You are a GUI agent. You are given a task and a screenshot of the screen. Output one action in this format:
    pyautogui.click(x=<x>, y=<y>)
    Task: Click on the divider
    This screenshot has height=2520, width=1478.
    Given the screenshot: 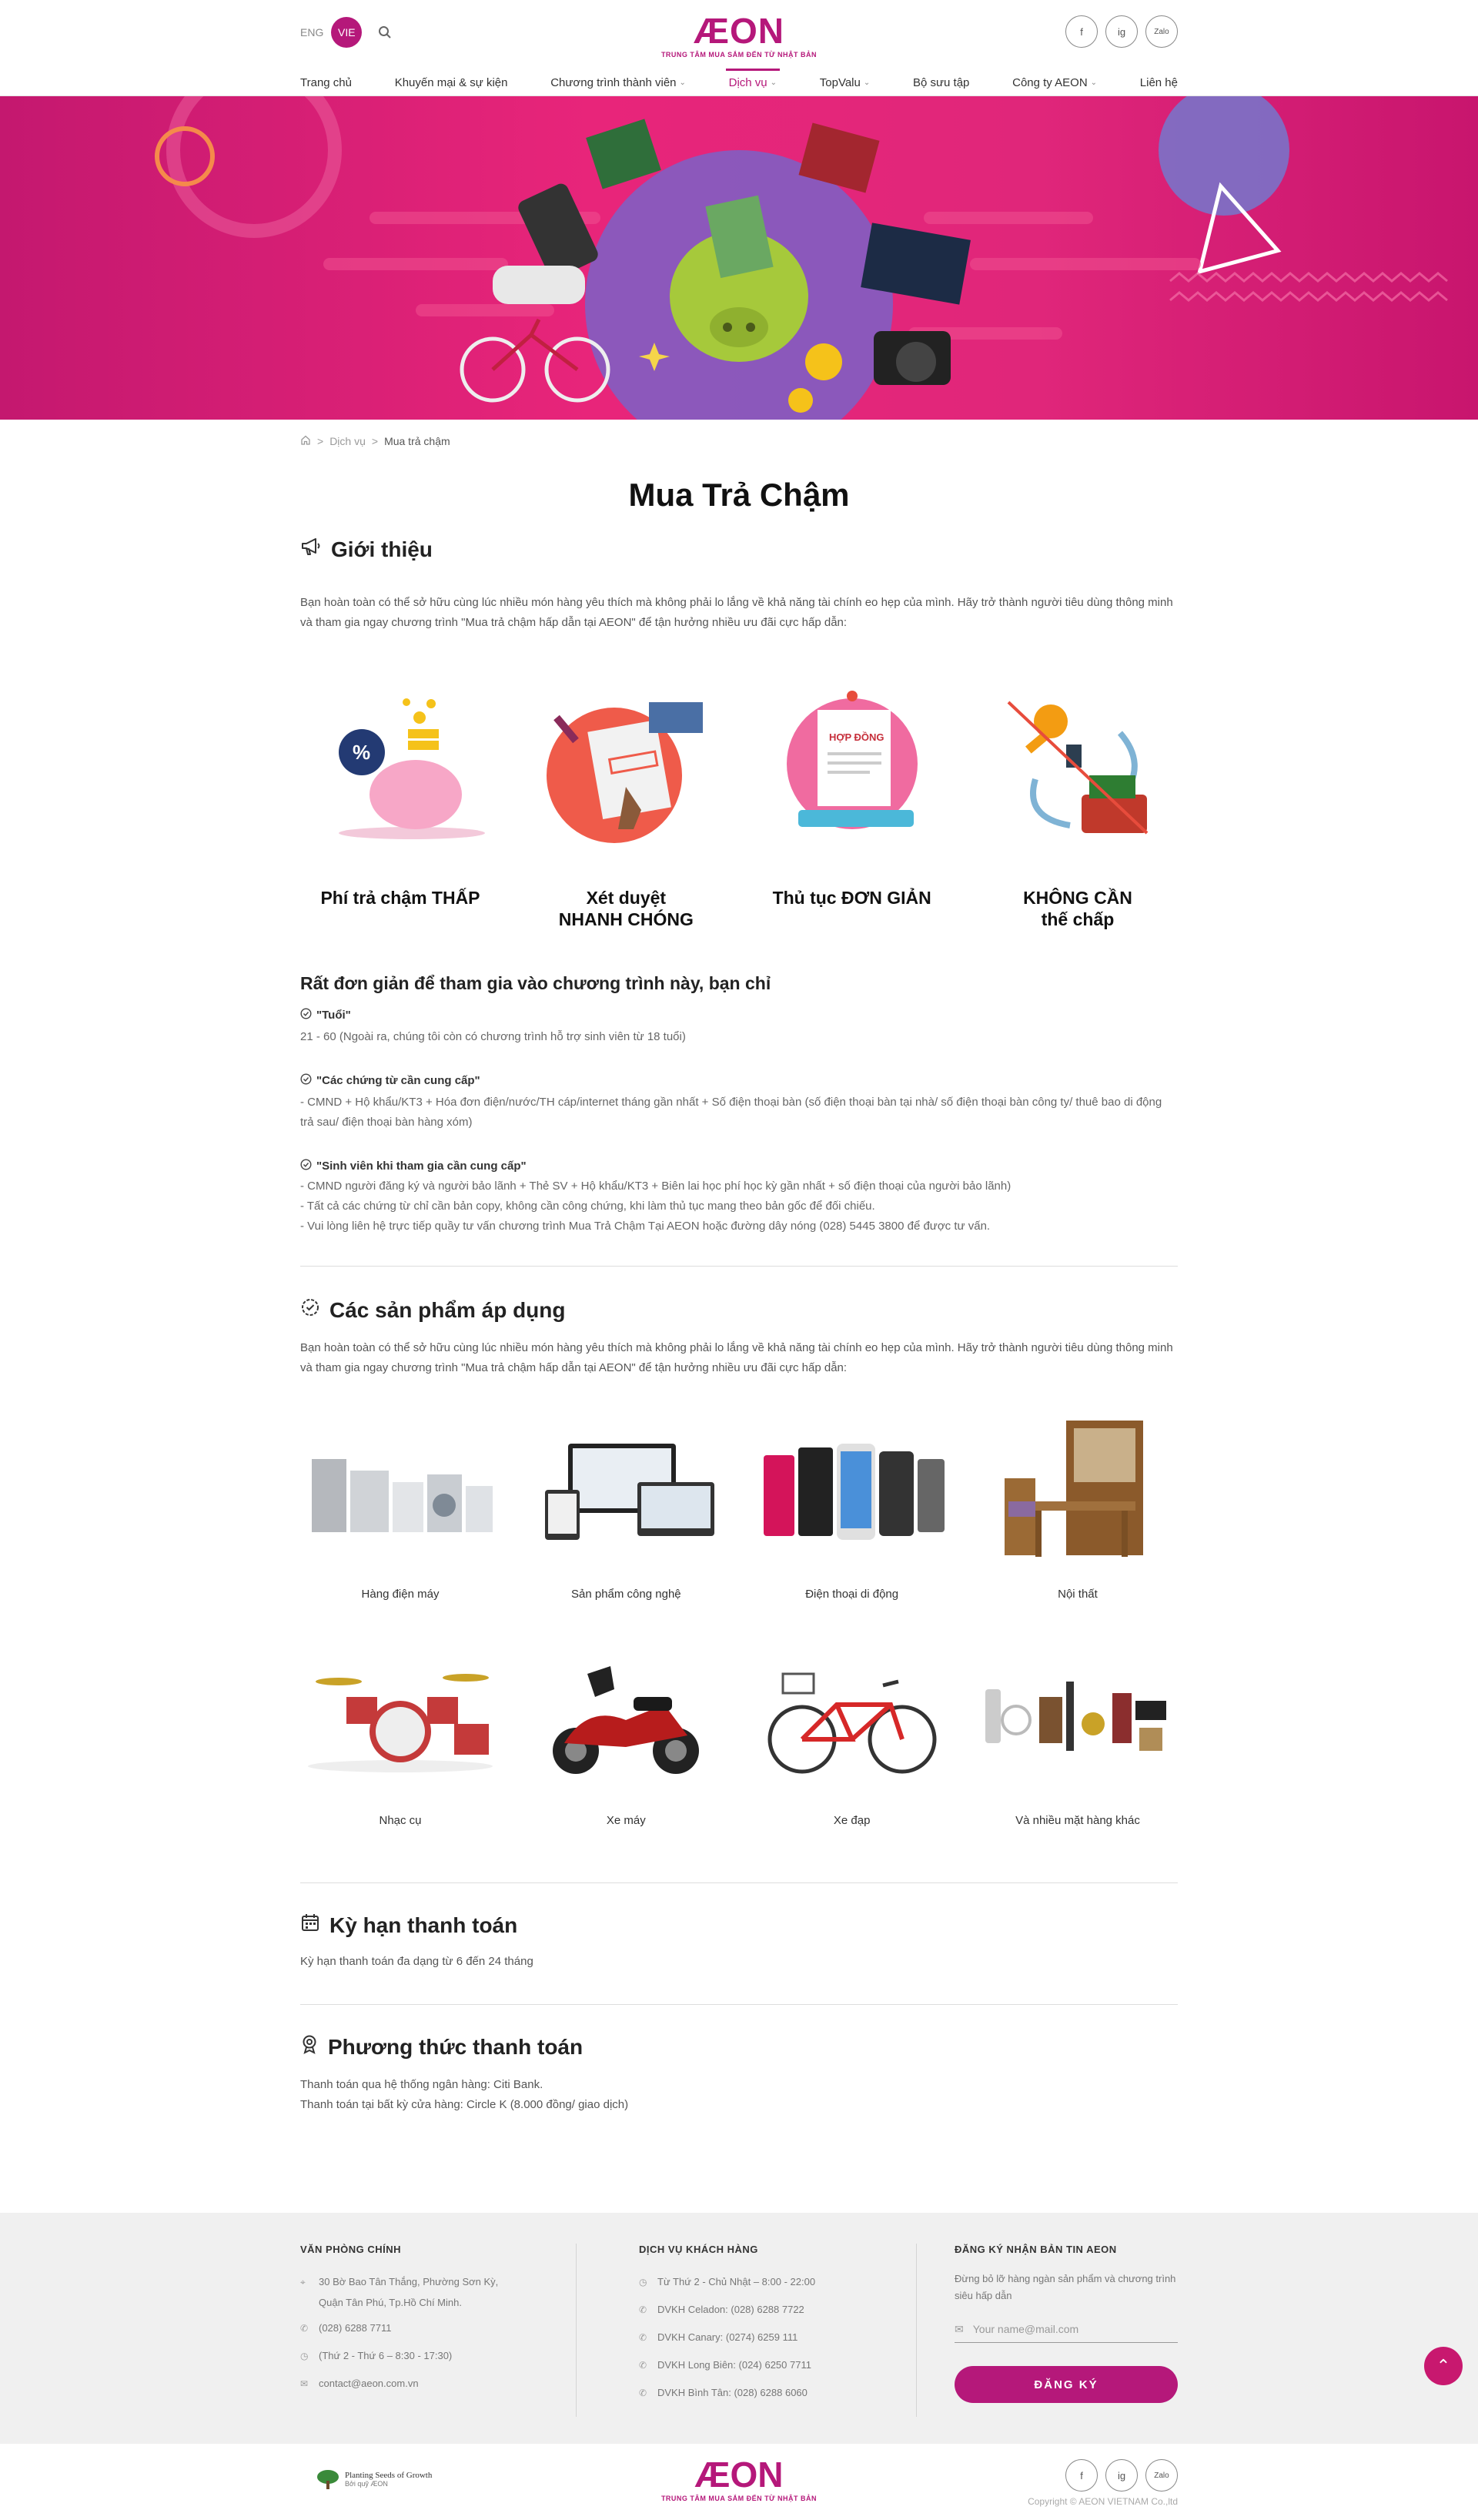 What is the action you would take?
    pyautogui.click(x=739, y=2004)
    